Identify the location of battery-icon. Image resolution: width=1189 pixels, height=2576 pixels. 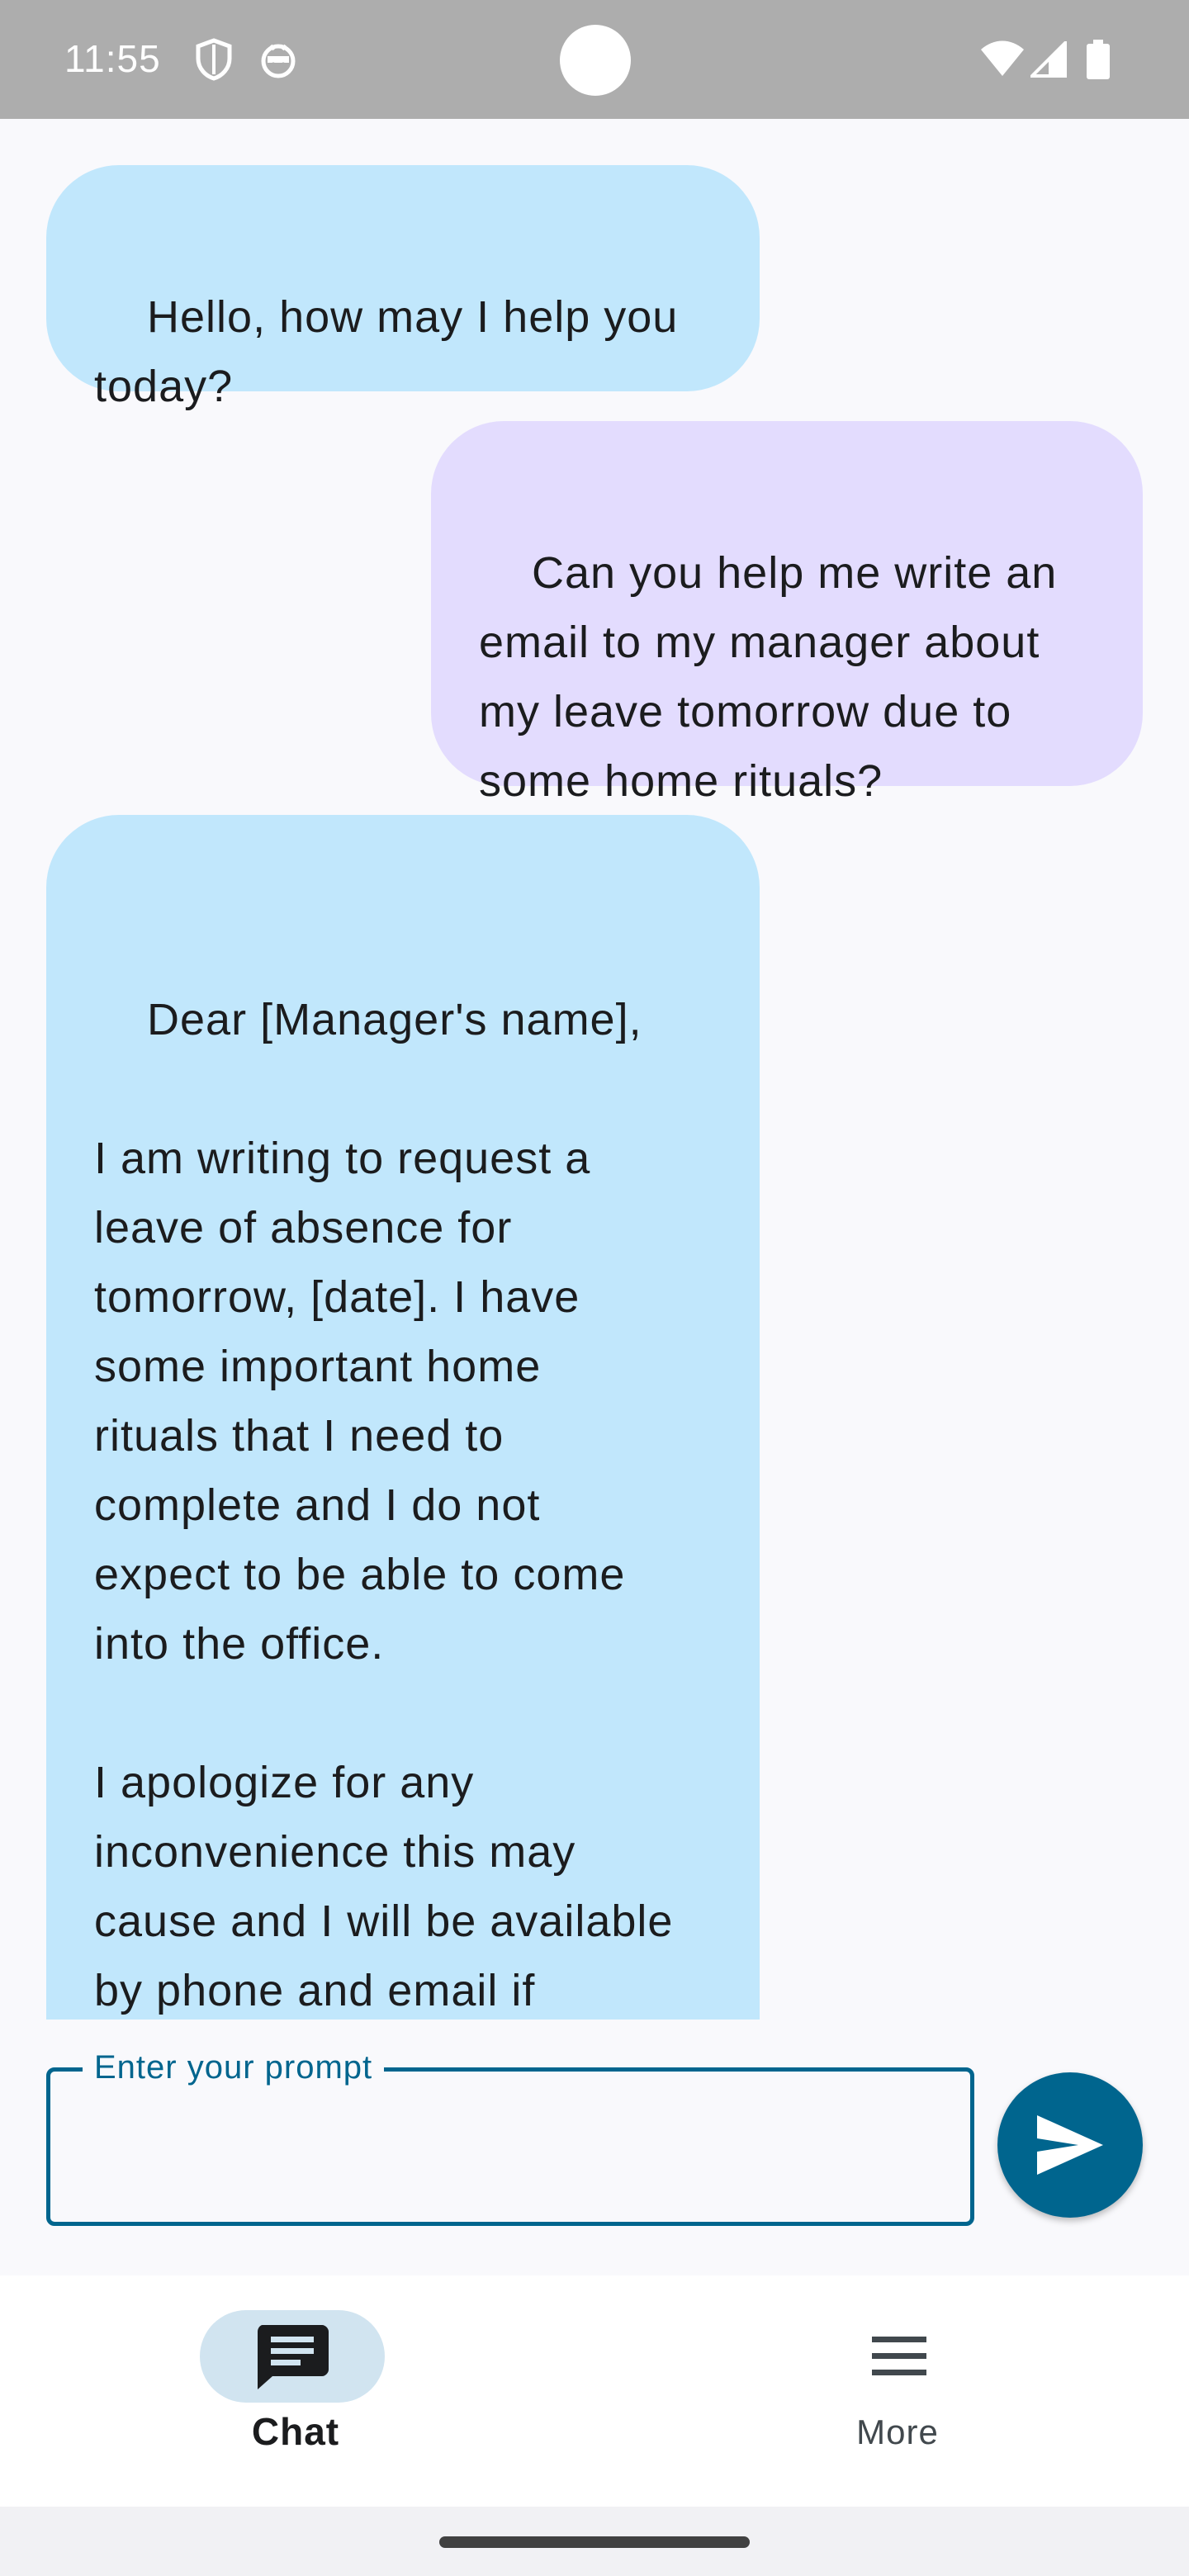
(1098, 61).